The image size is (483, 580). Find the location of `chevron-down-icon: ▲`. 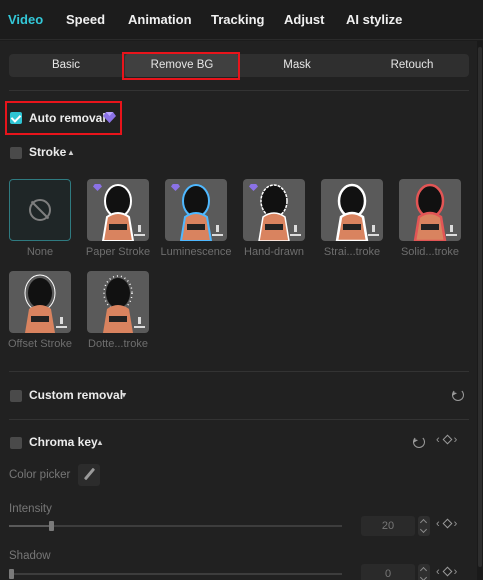

chevron-down-icon: ▲ is located at coordinates (124, 395).